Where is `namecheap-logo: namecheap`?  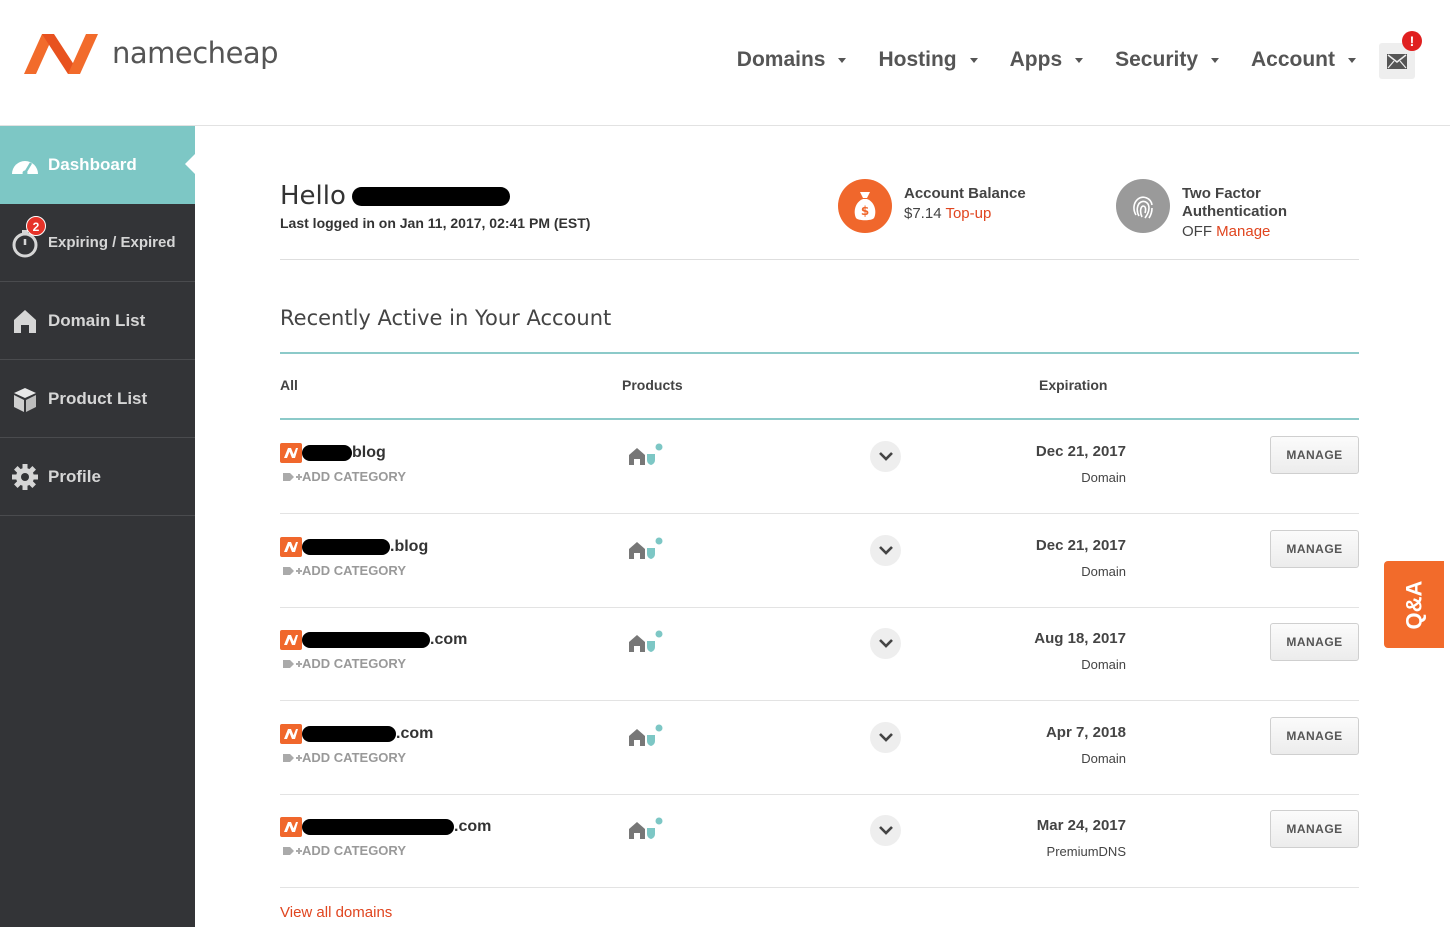 namecheap-logo: namecheap is located at coordinates (150, 53).